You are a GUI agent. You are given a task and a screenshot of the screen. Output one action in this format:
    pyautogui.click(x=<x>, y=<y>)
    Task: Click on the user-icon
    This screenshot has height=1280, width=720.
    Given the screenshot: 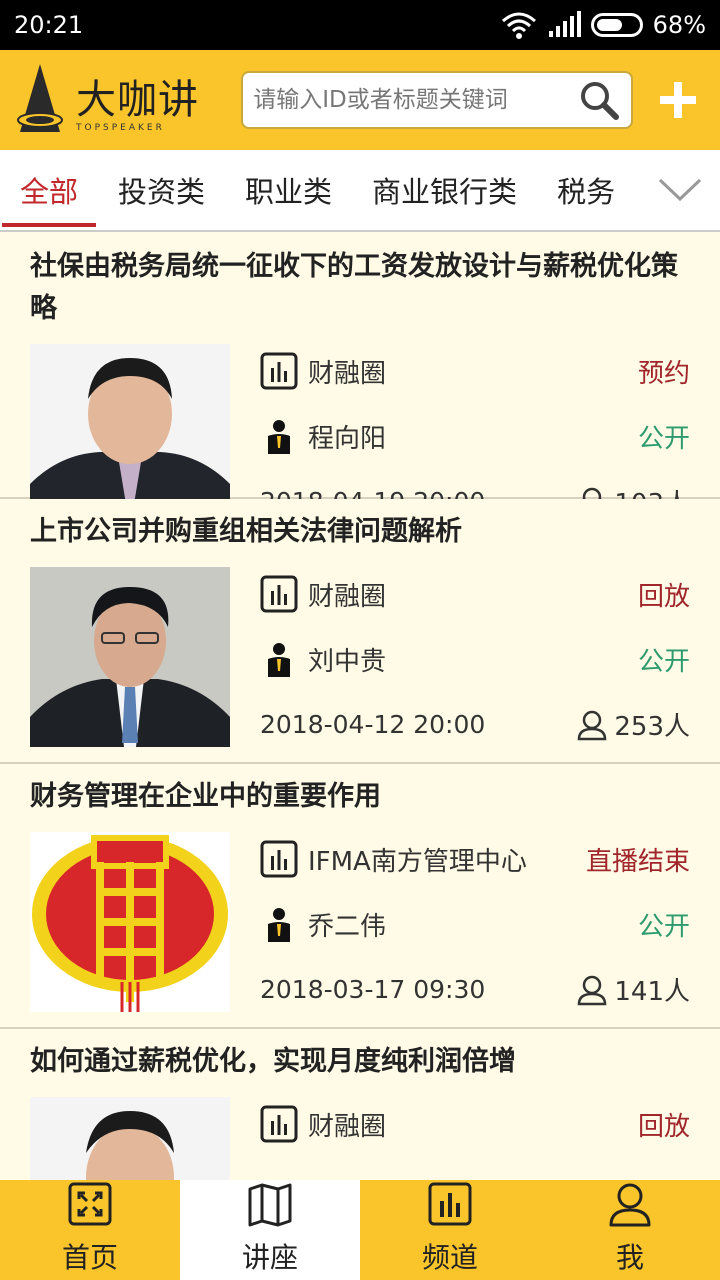 What is the action you would take?
    pyautogui.click(x=630, y=1204)
    